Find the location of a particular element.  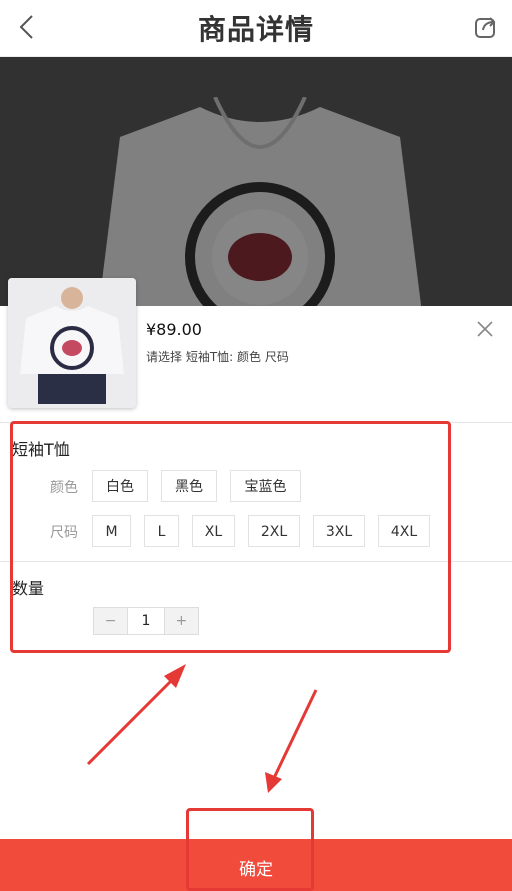

page-title: 商品详情 is located at coordinates (255, 29).